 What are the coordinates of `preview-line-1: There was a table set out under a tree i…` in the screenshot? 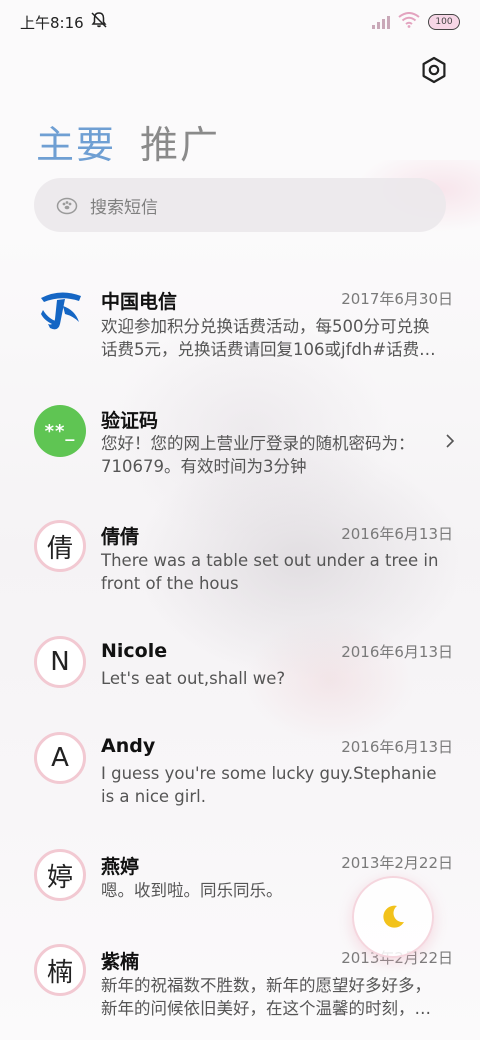 It's located at (270, 560).